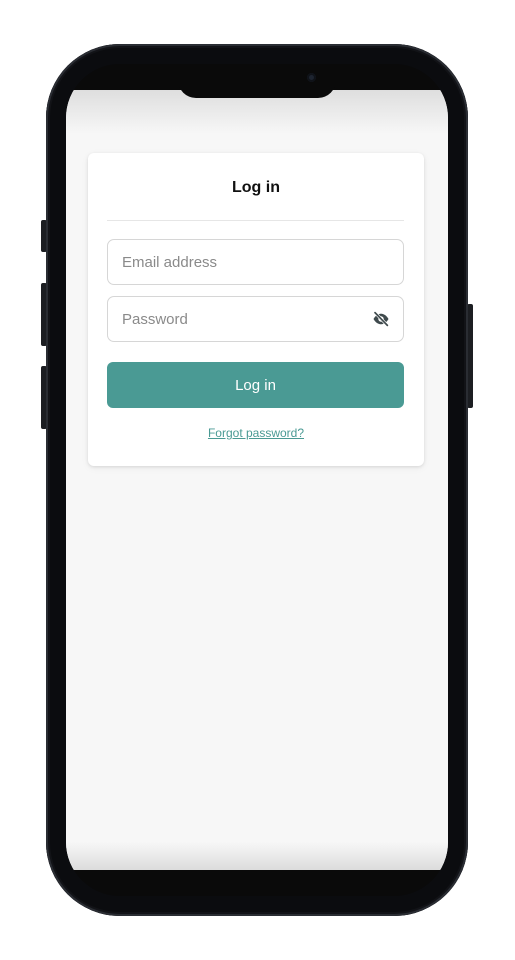 Image resolution: width=515 pixels, height=960 pixels. What do you see at coordinates (247, 262) in the screenshot?
I see `email-input` at bounding box center [247, 262].